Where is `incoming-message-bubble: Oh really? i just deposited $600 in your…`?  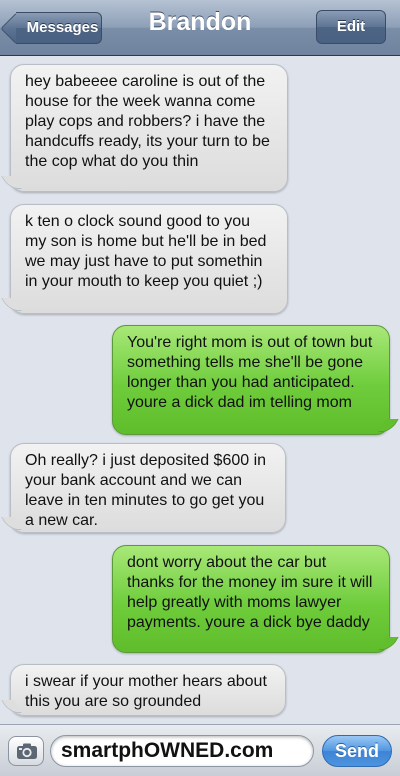 incoming-message-bubble: Oh really? i just deposited $600 in your… is located at coordinates (148, 488).